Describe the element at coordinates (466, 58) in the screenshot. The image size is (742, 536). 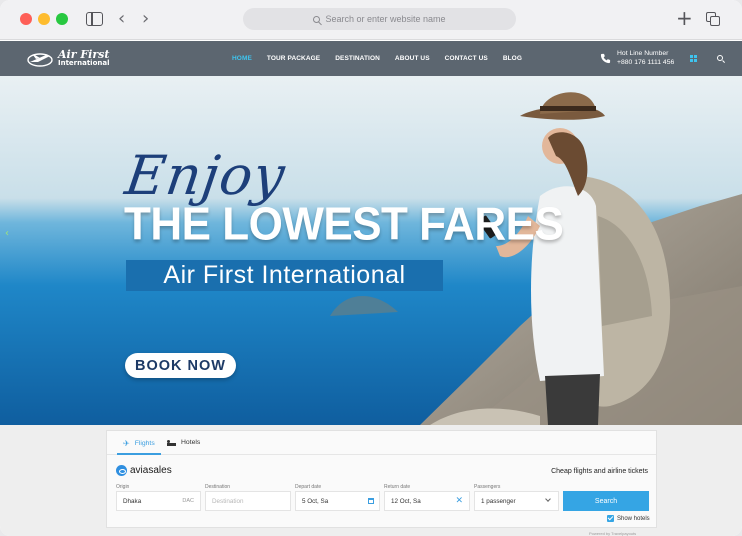
I see `menu-item-contact-us: CONTACT US` at that location.